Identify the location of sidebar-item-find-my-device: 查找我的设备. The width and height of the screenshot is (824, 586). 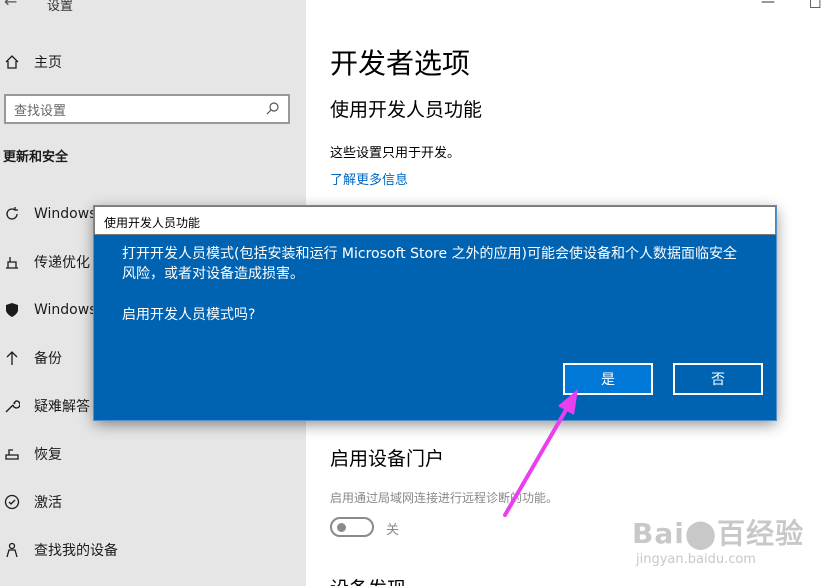
(59, 550).